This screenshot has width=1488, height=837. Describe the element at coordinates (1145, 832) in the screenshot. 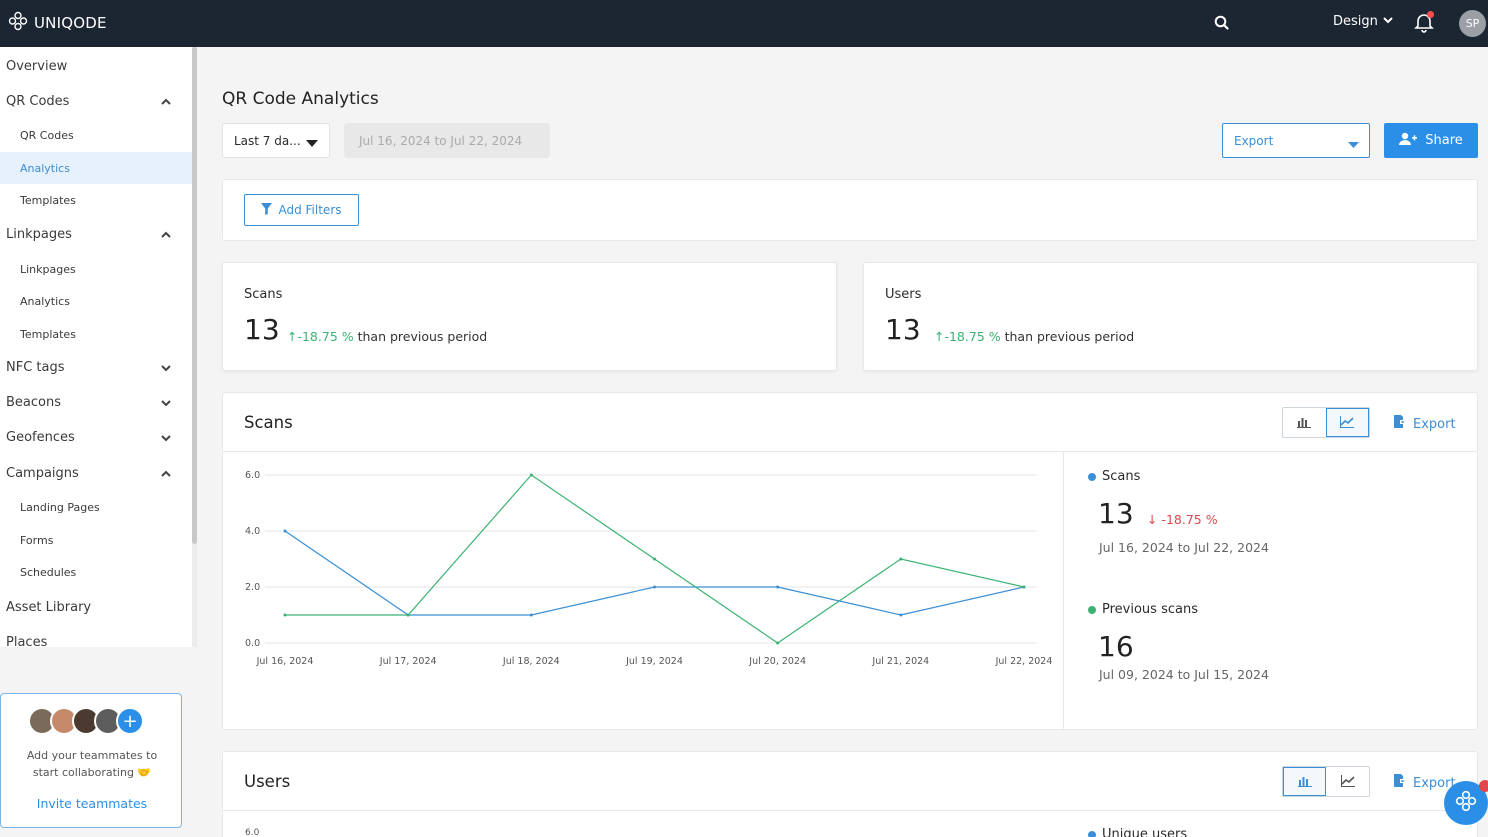

I see `legend-label: Unique users` at that location.